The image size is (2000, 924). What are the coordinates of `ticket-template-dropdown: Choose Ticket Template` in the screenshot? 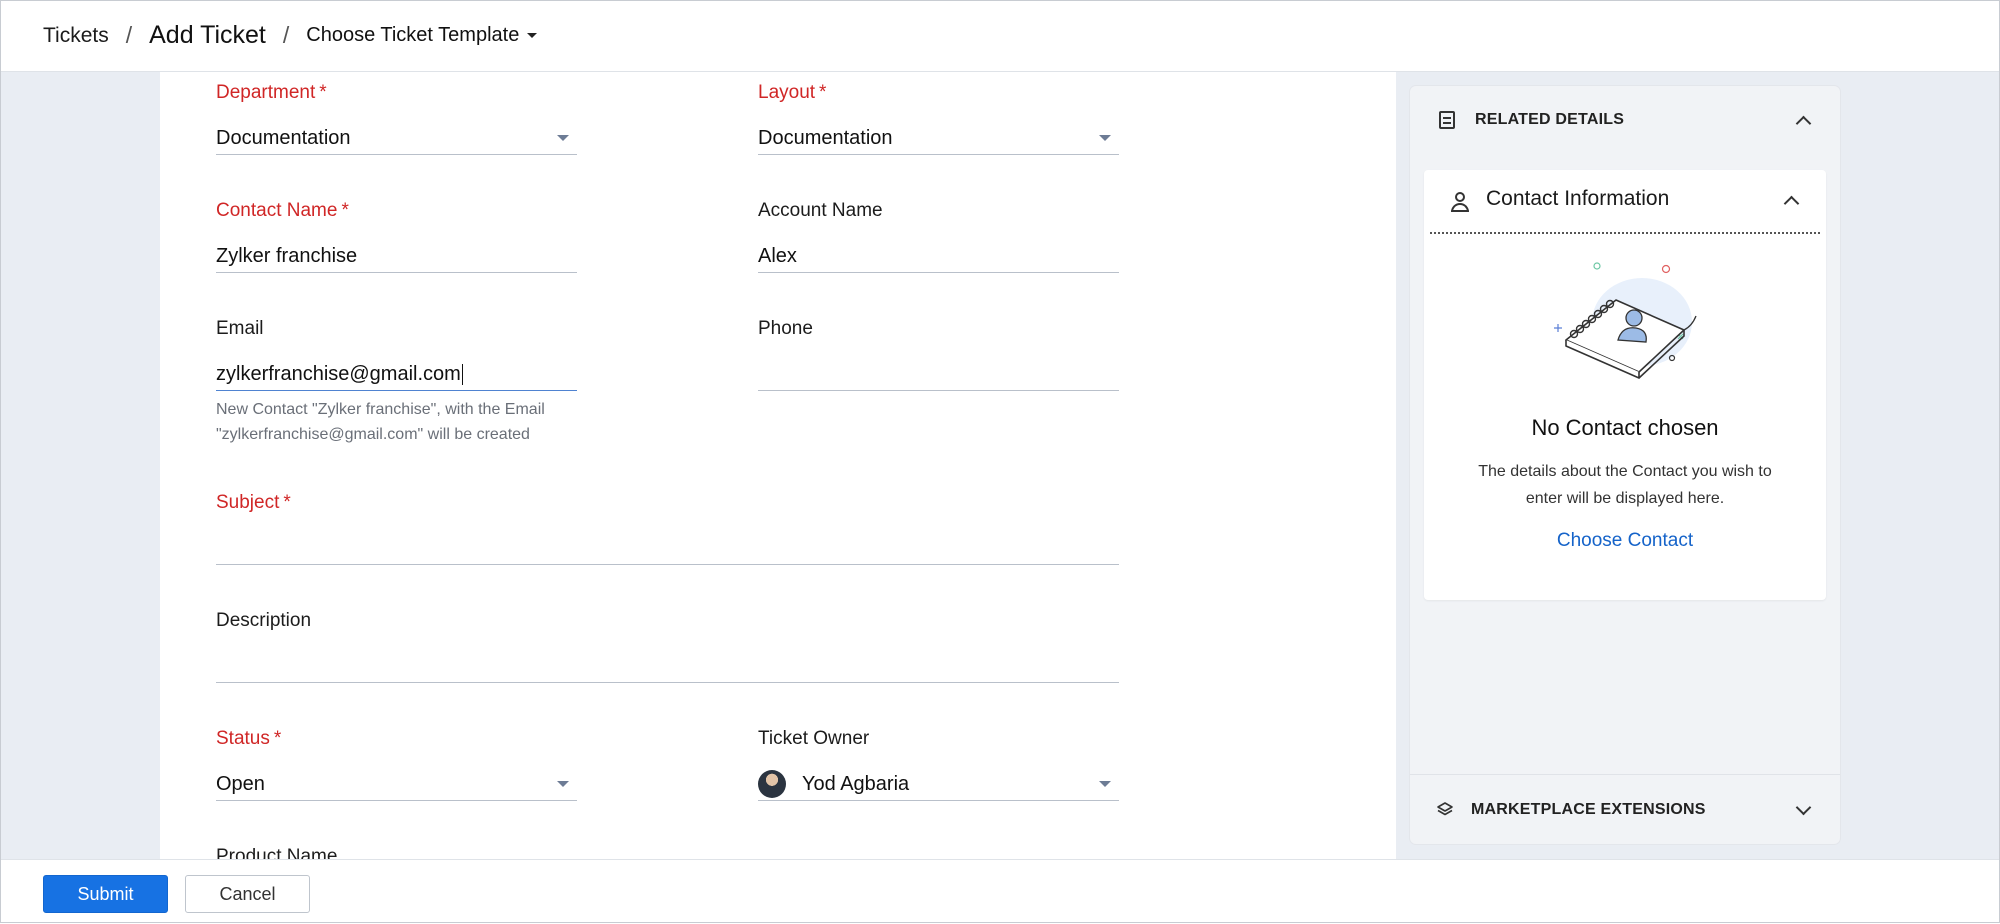 It's located at (422, 35).